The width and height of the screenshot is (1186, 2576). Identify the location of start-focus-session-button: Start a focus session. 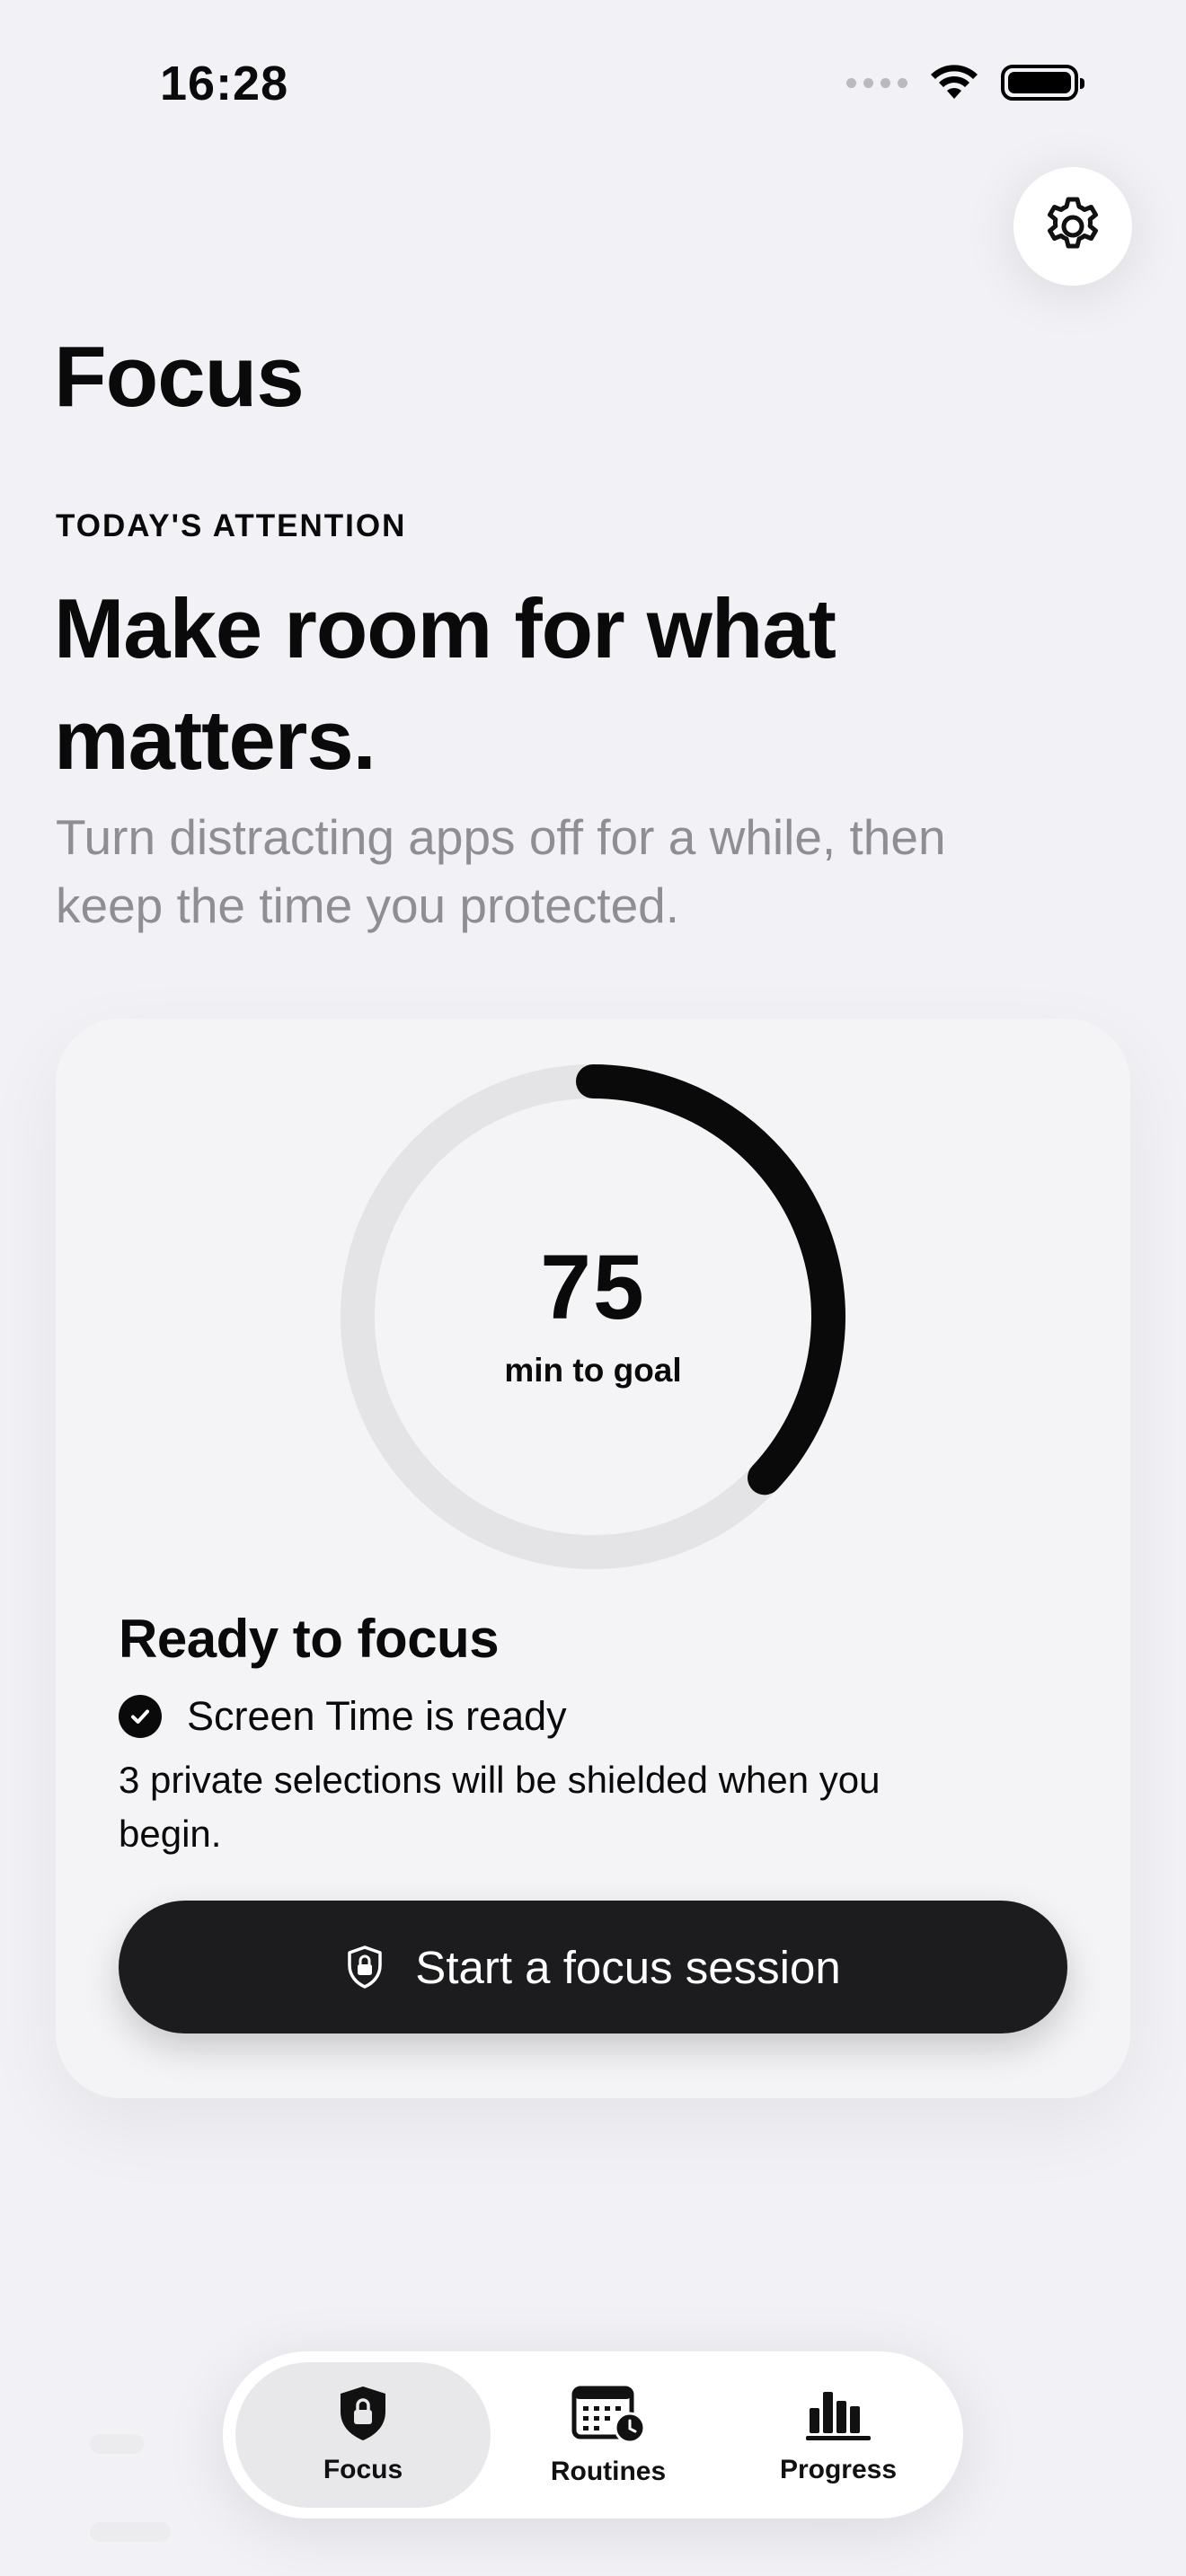
(593, 1967).